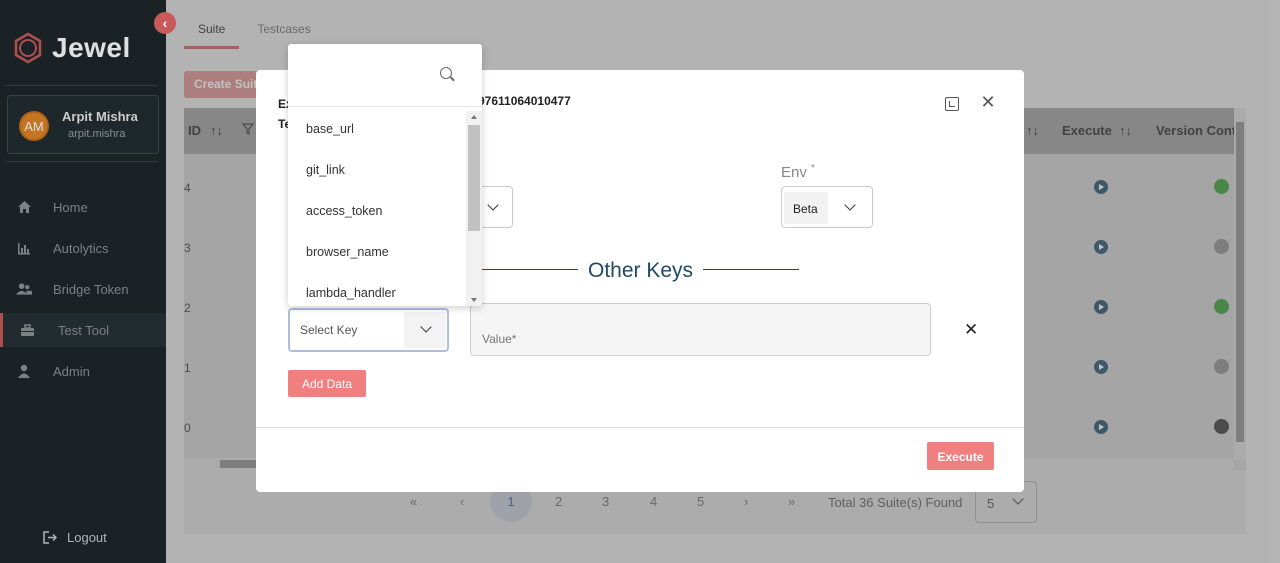 This screenshot has width=1280, height=563. What do you see at coordinates (700, 329) in the screenshot?
I see `value-input` at bounding box center [700, 329].